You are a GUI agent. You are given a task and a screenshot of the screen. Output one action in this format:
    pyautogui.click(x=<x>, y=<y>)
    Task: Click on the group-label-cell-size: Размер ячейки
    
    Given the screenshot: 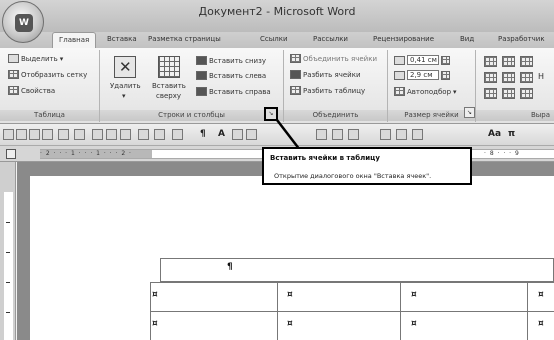 What is the action you would take?
    pyautogui.click(x=431, y=115)
    